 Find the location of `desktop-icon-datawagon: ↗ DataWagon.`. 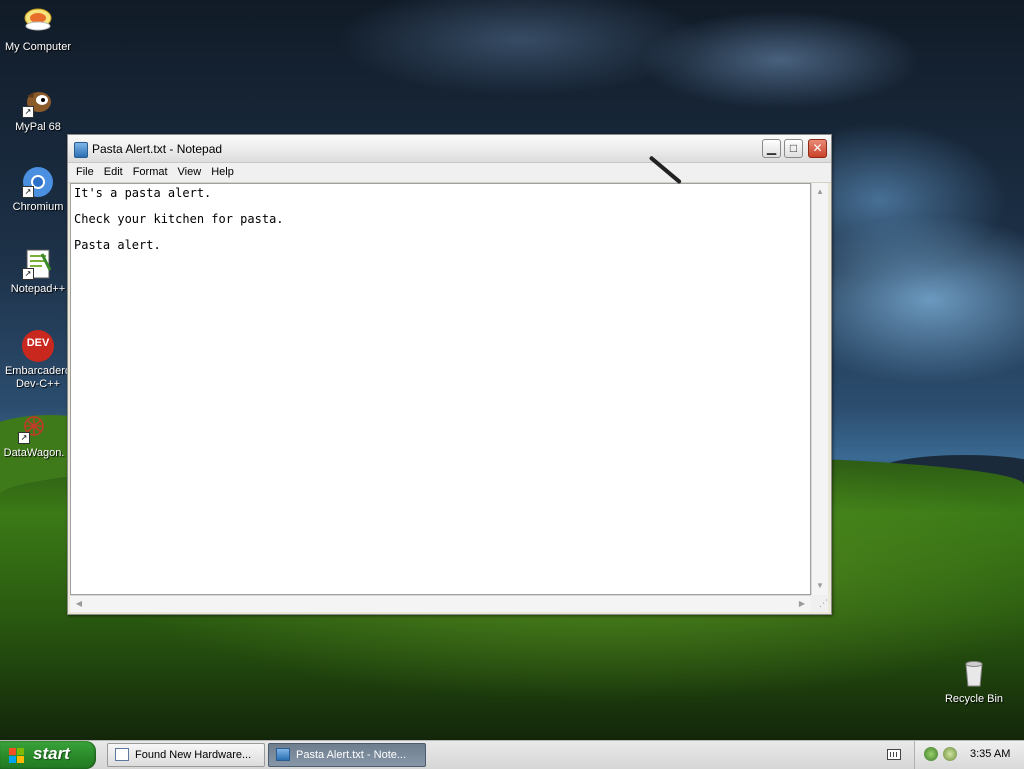

desktop-icon-datawagon: ↗ DataWagon. is located at coordinates (36, 436).